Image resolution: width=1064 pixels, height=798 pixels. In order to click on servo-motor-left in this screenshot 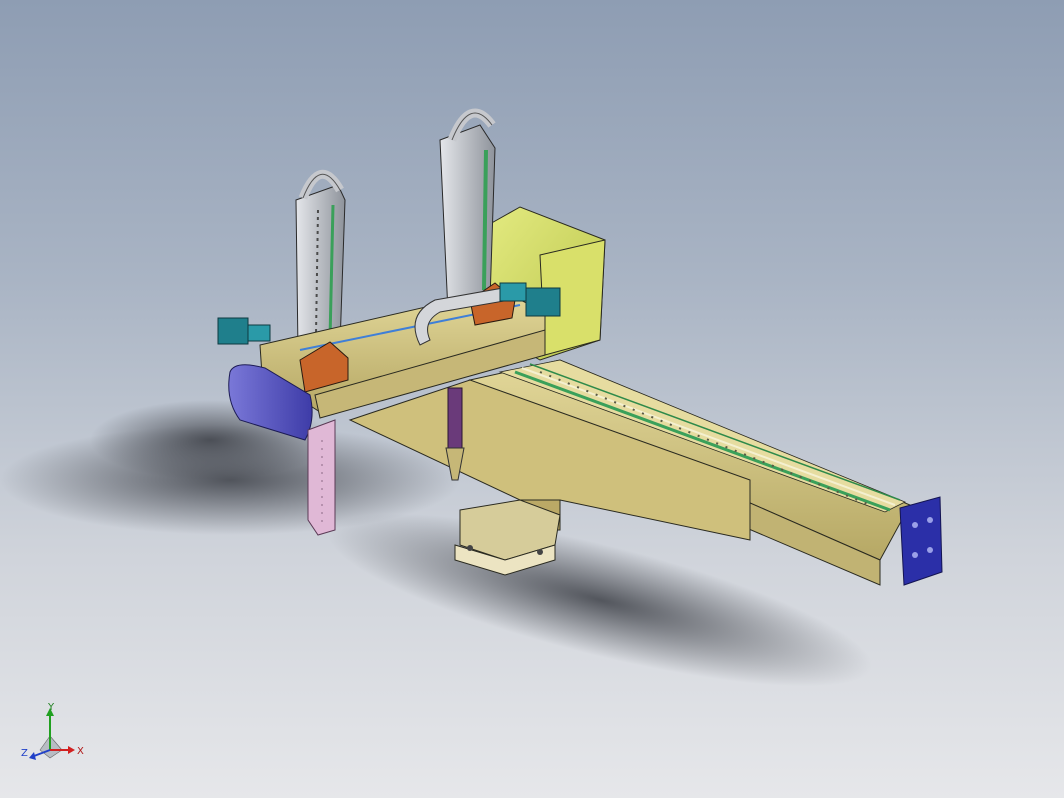, I will do `click(244, 331)`.